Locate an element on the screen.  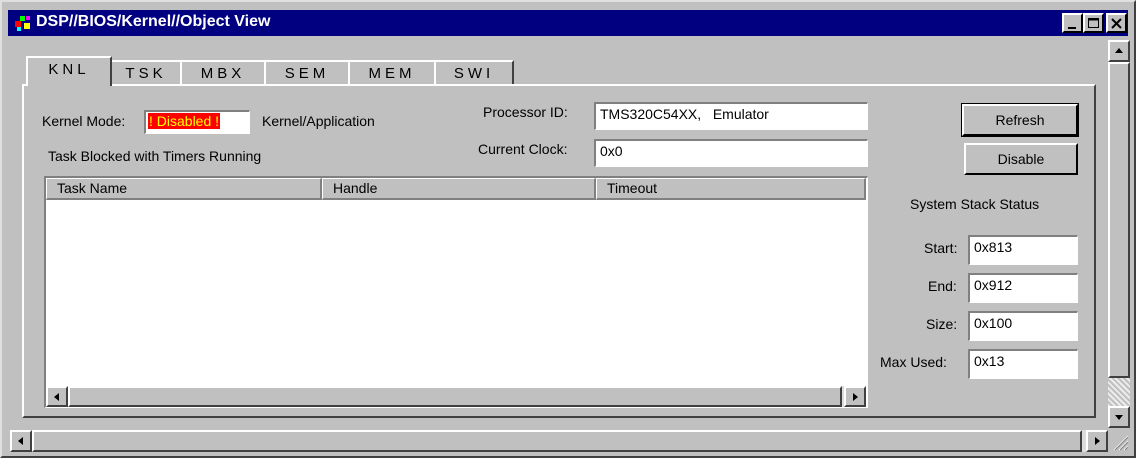
current-clock-label: Current Clock: is located at coordinates (523, 149).